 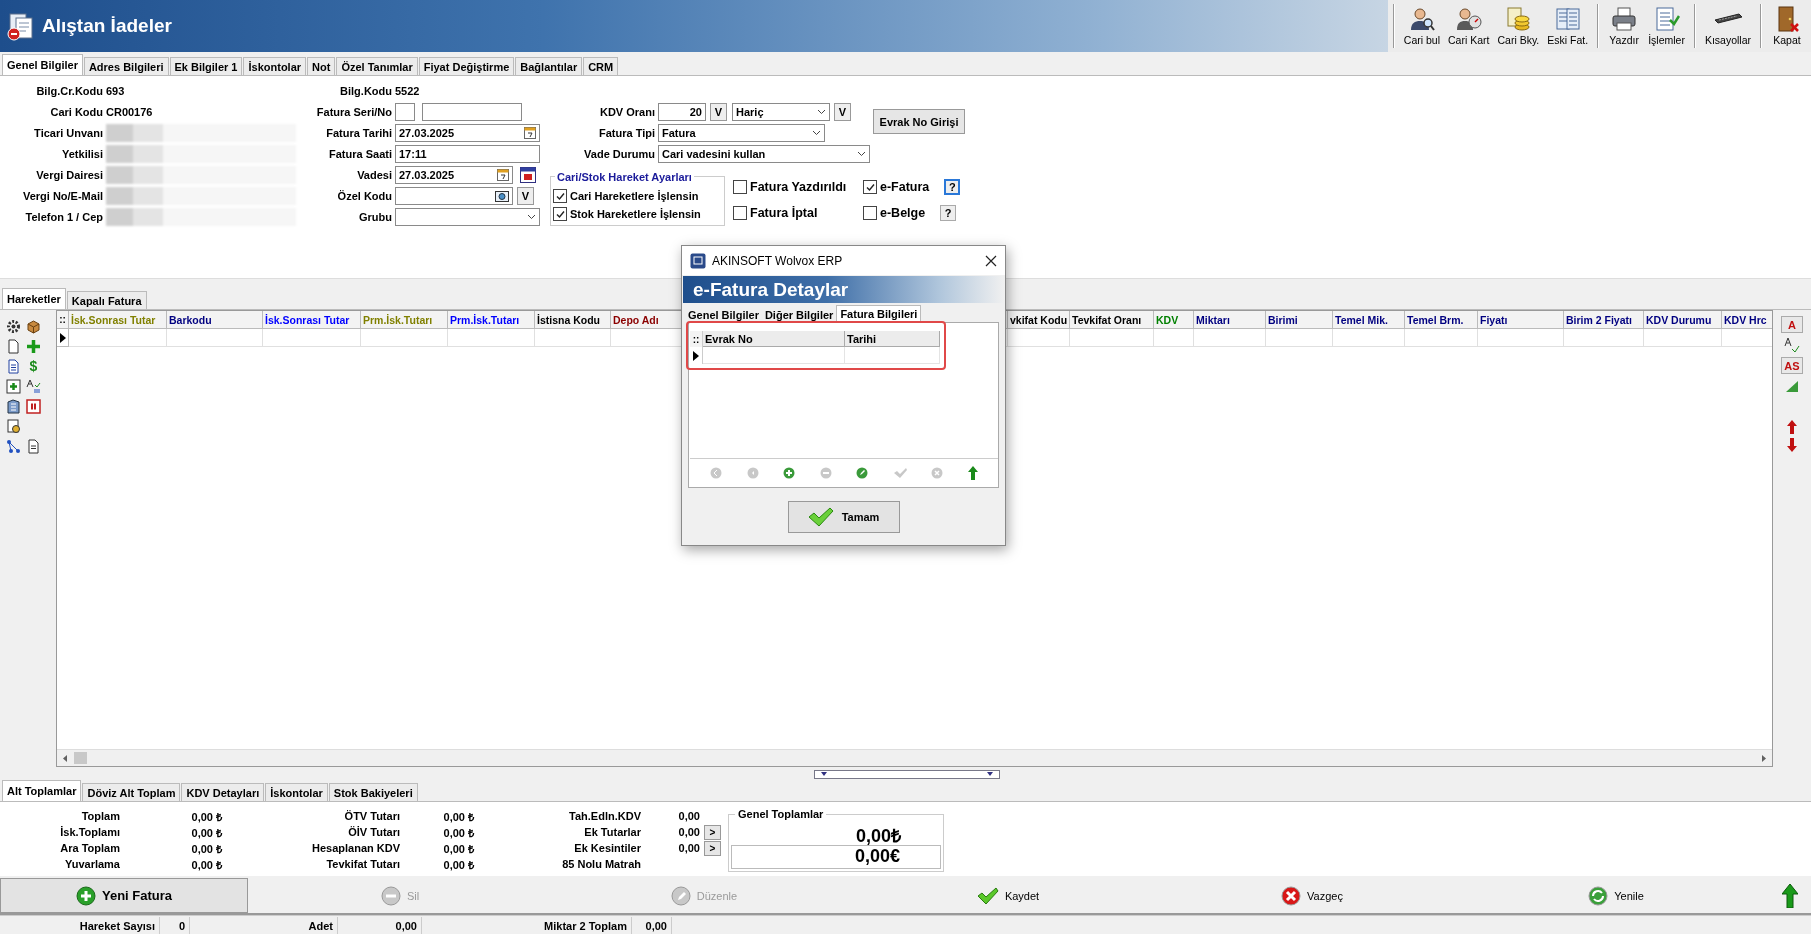 I want to click on toolbar-button: İşlemler, so click(x=1666, y=26).